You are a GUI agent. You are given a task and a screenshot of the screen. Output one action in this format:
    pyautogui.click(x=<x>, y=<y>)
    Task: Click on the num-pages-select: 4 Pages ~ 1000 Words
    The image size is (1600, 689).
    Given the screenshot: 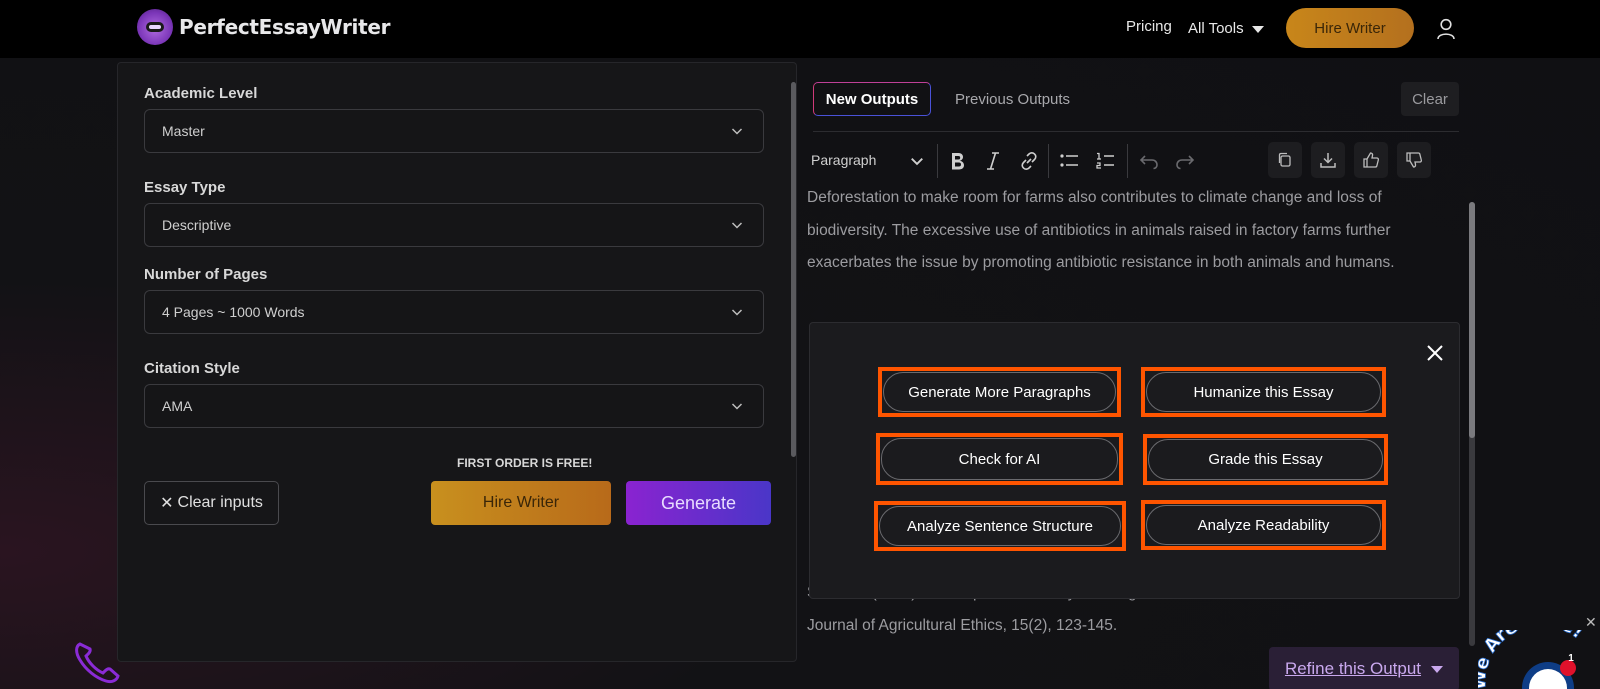 What is the action you would take?
    pyautogui.click(x=454, y=312)
    